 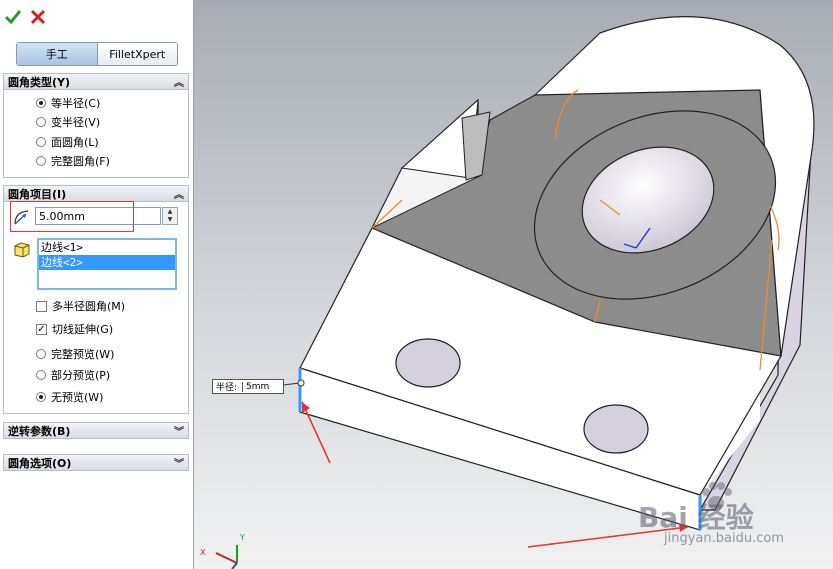 I want to click on axis-y-label: Y, so click(x=242, y=537).